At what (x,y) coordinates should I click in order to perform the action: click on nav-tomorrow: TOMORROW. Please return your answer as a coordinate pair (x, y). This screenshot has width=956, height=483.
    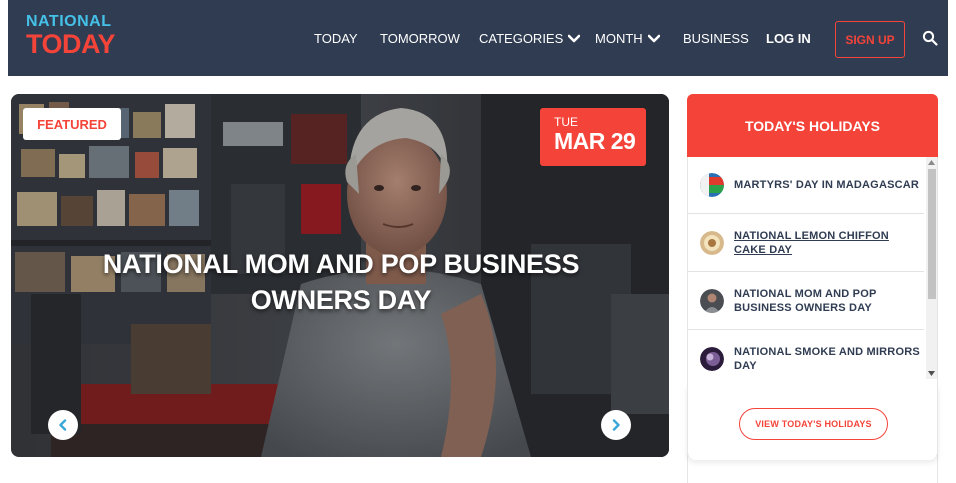
    Looking at the image, I should click on (420, 38).